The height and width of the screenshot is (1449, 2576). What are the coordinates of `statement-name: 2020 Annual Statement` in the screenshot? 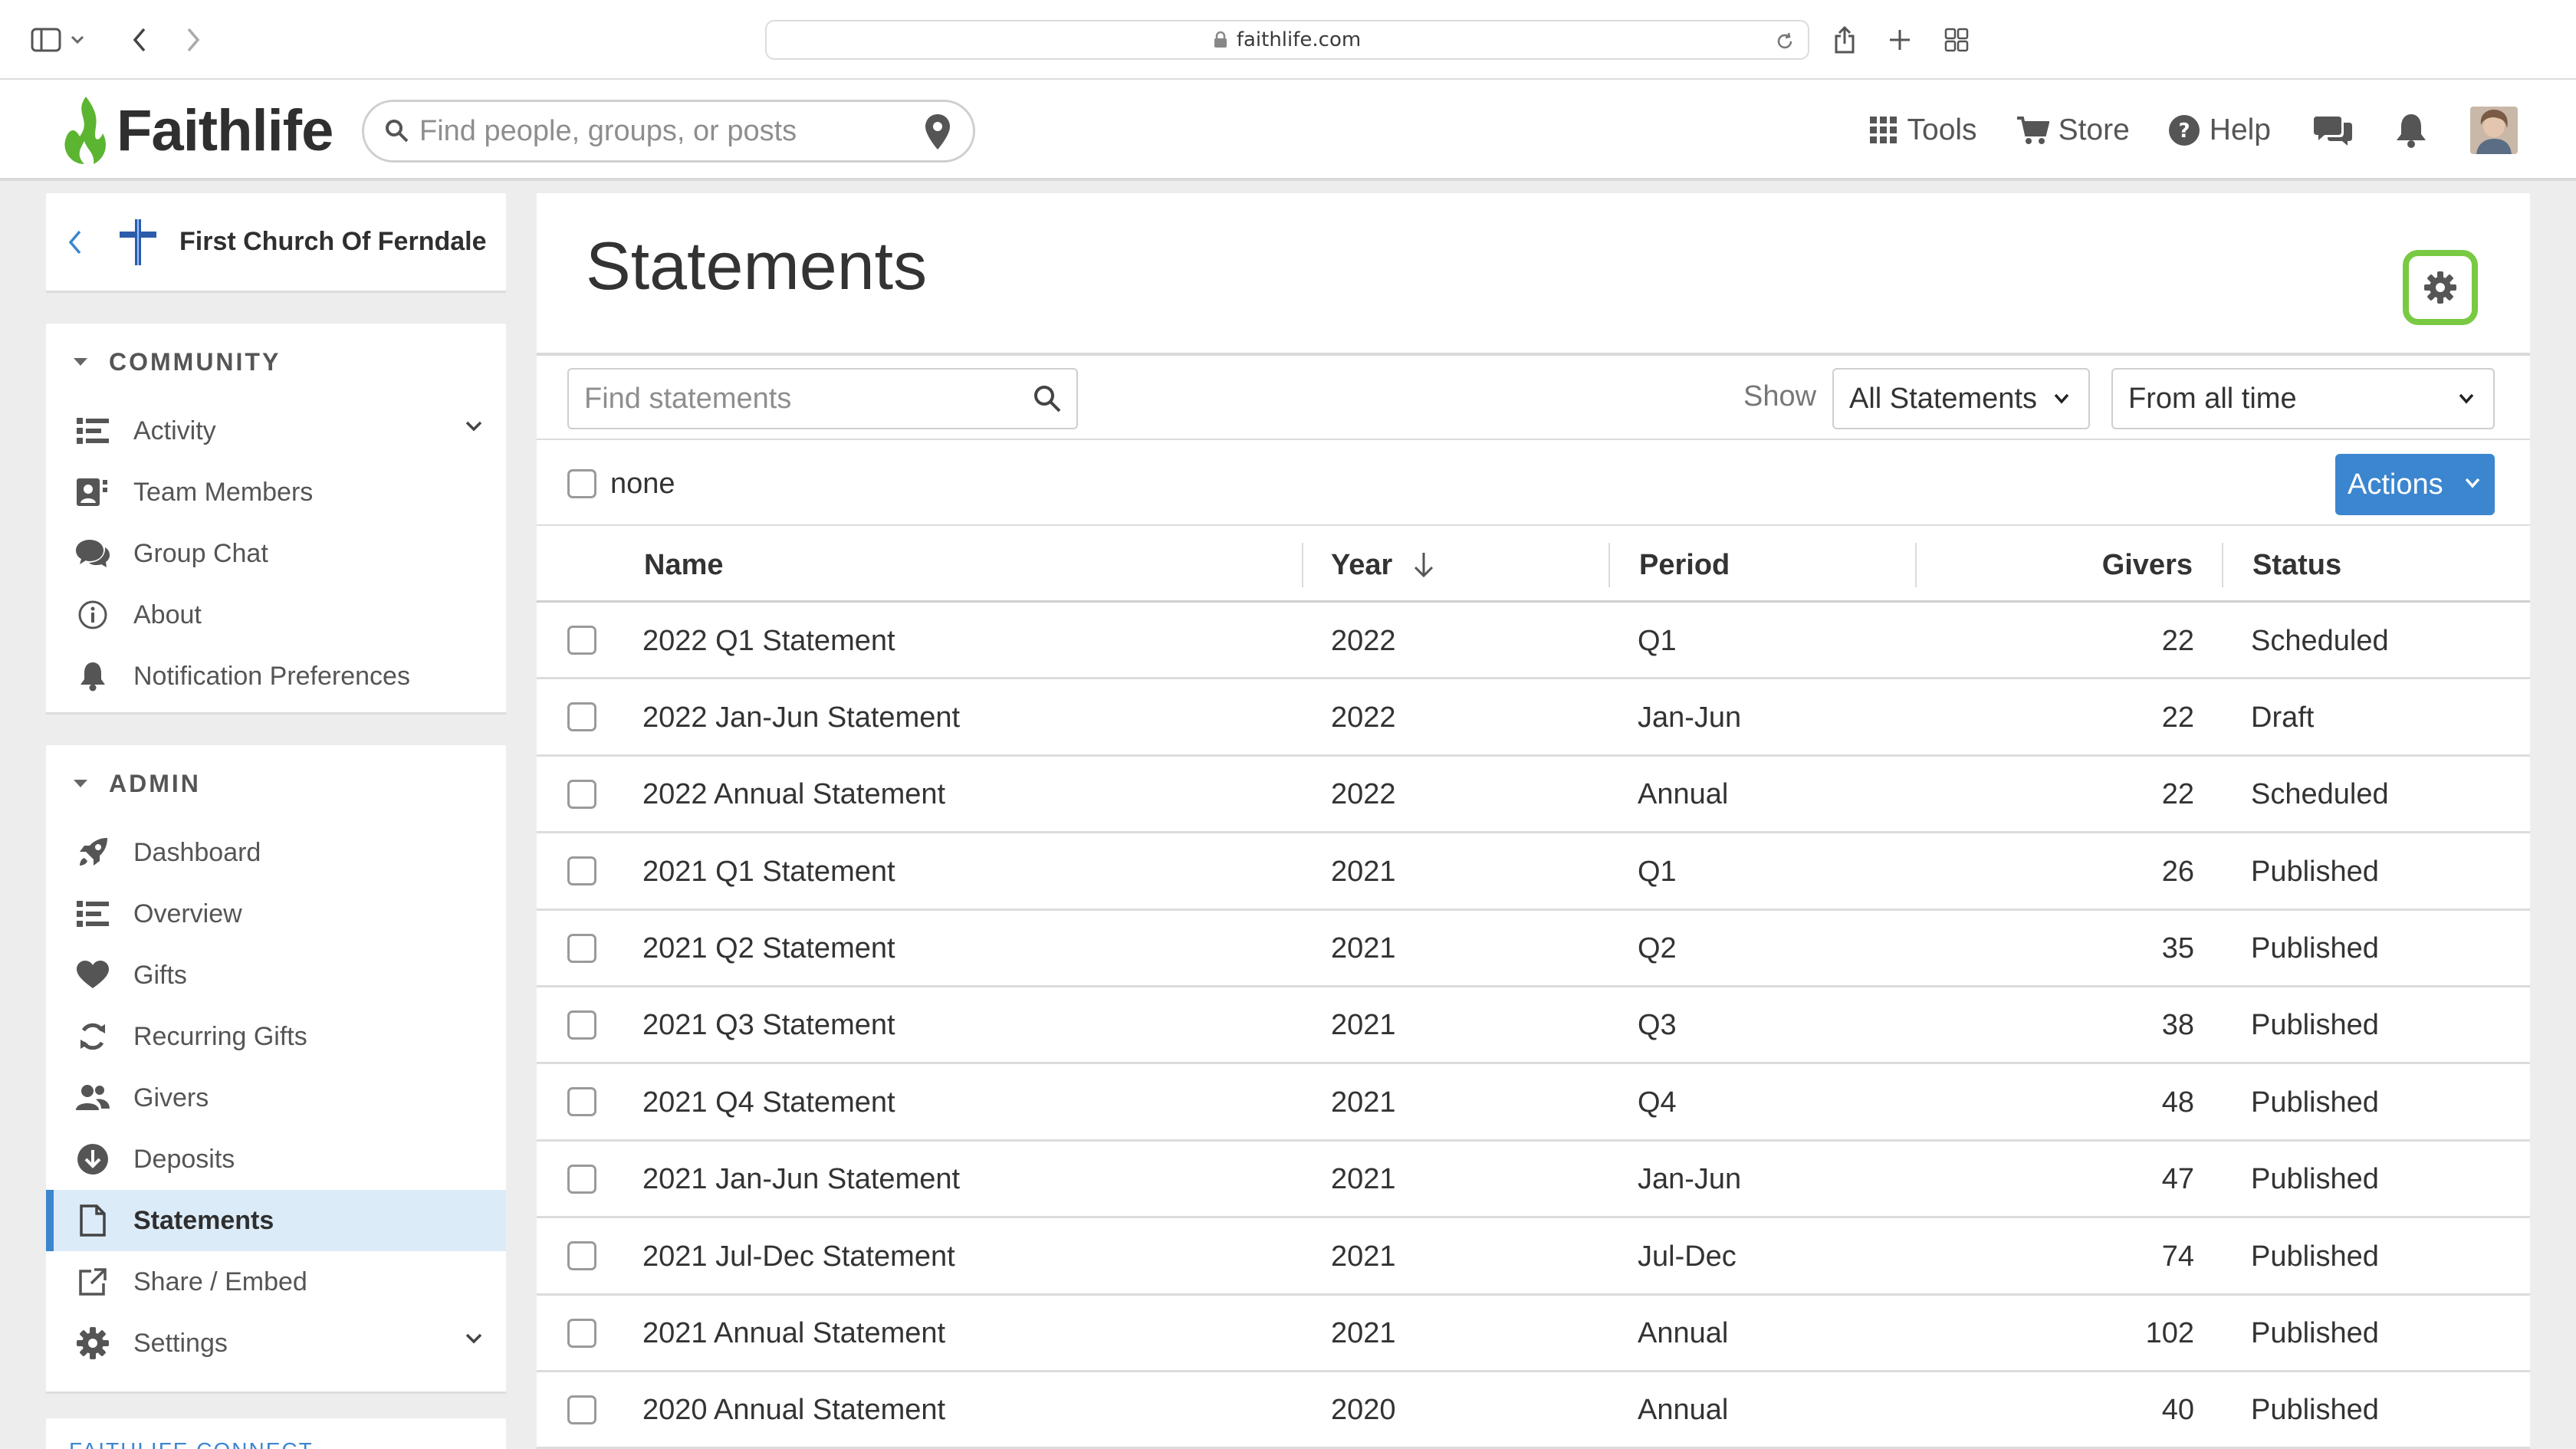 It's located at (793, 1411).